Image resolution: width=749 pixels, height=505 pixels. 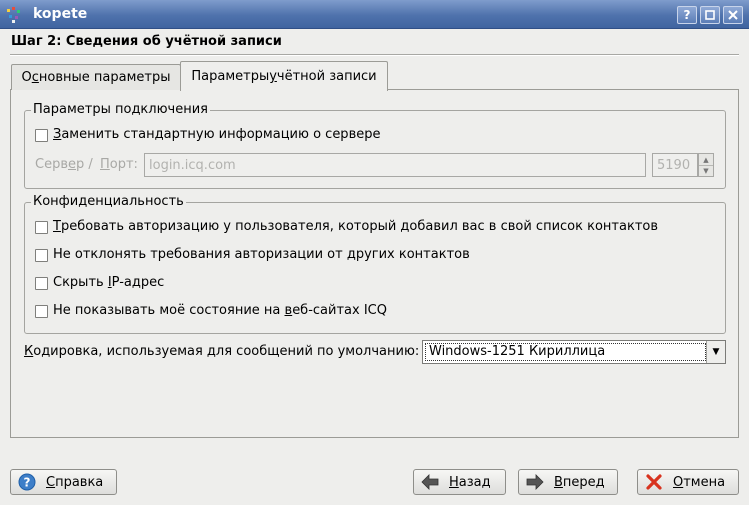 I want to click on tab-basic-settings: Ос новные параметры, so click(x=96, y=77).